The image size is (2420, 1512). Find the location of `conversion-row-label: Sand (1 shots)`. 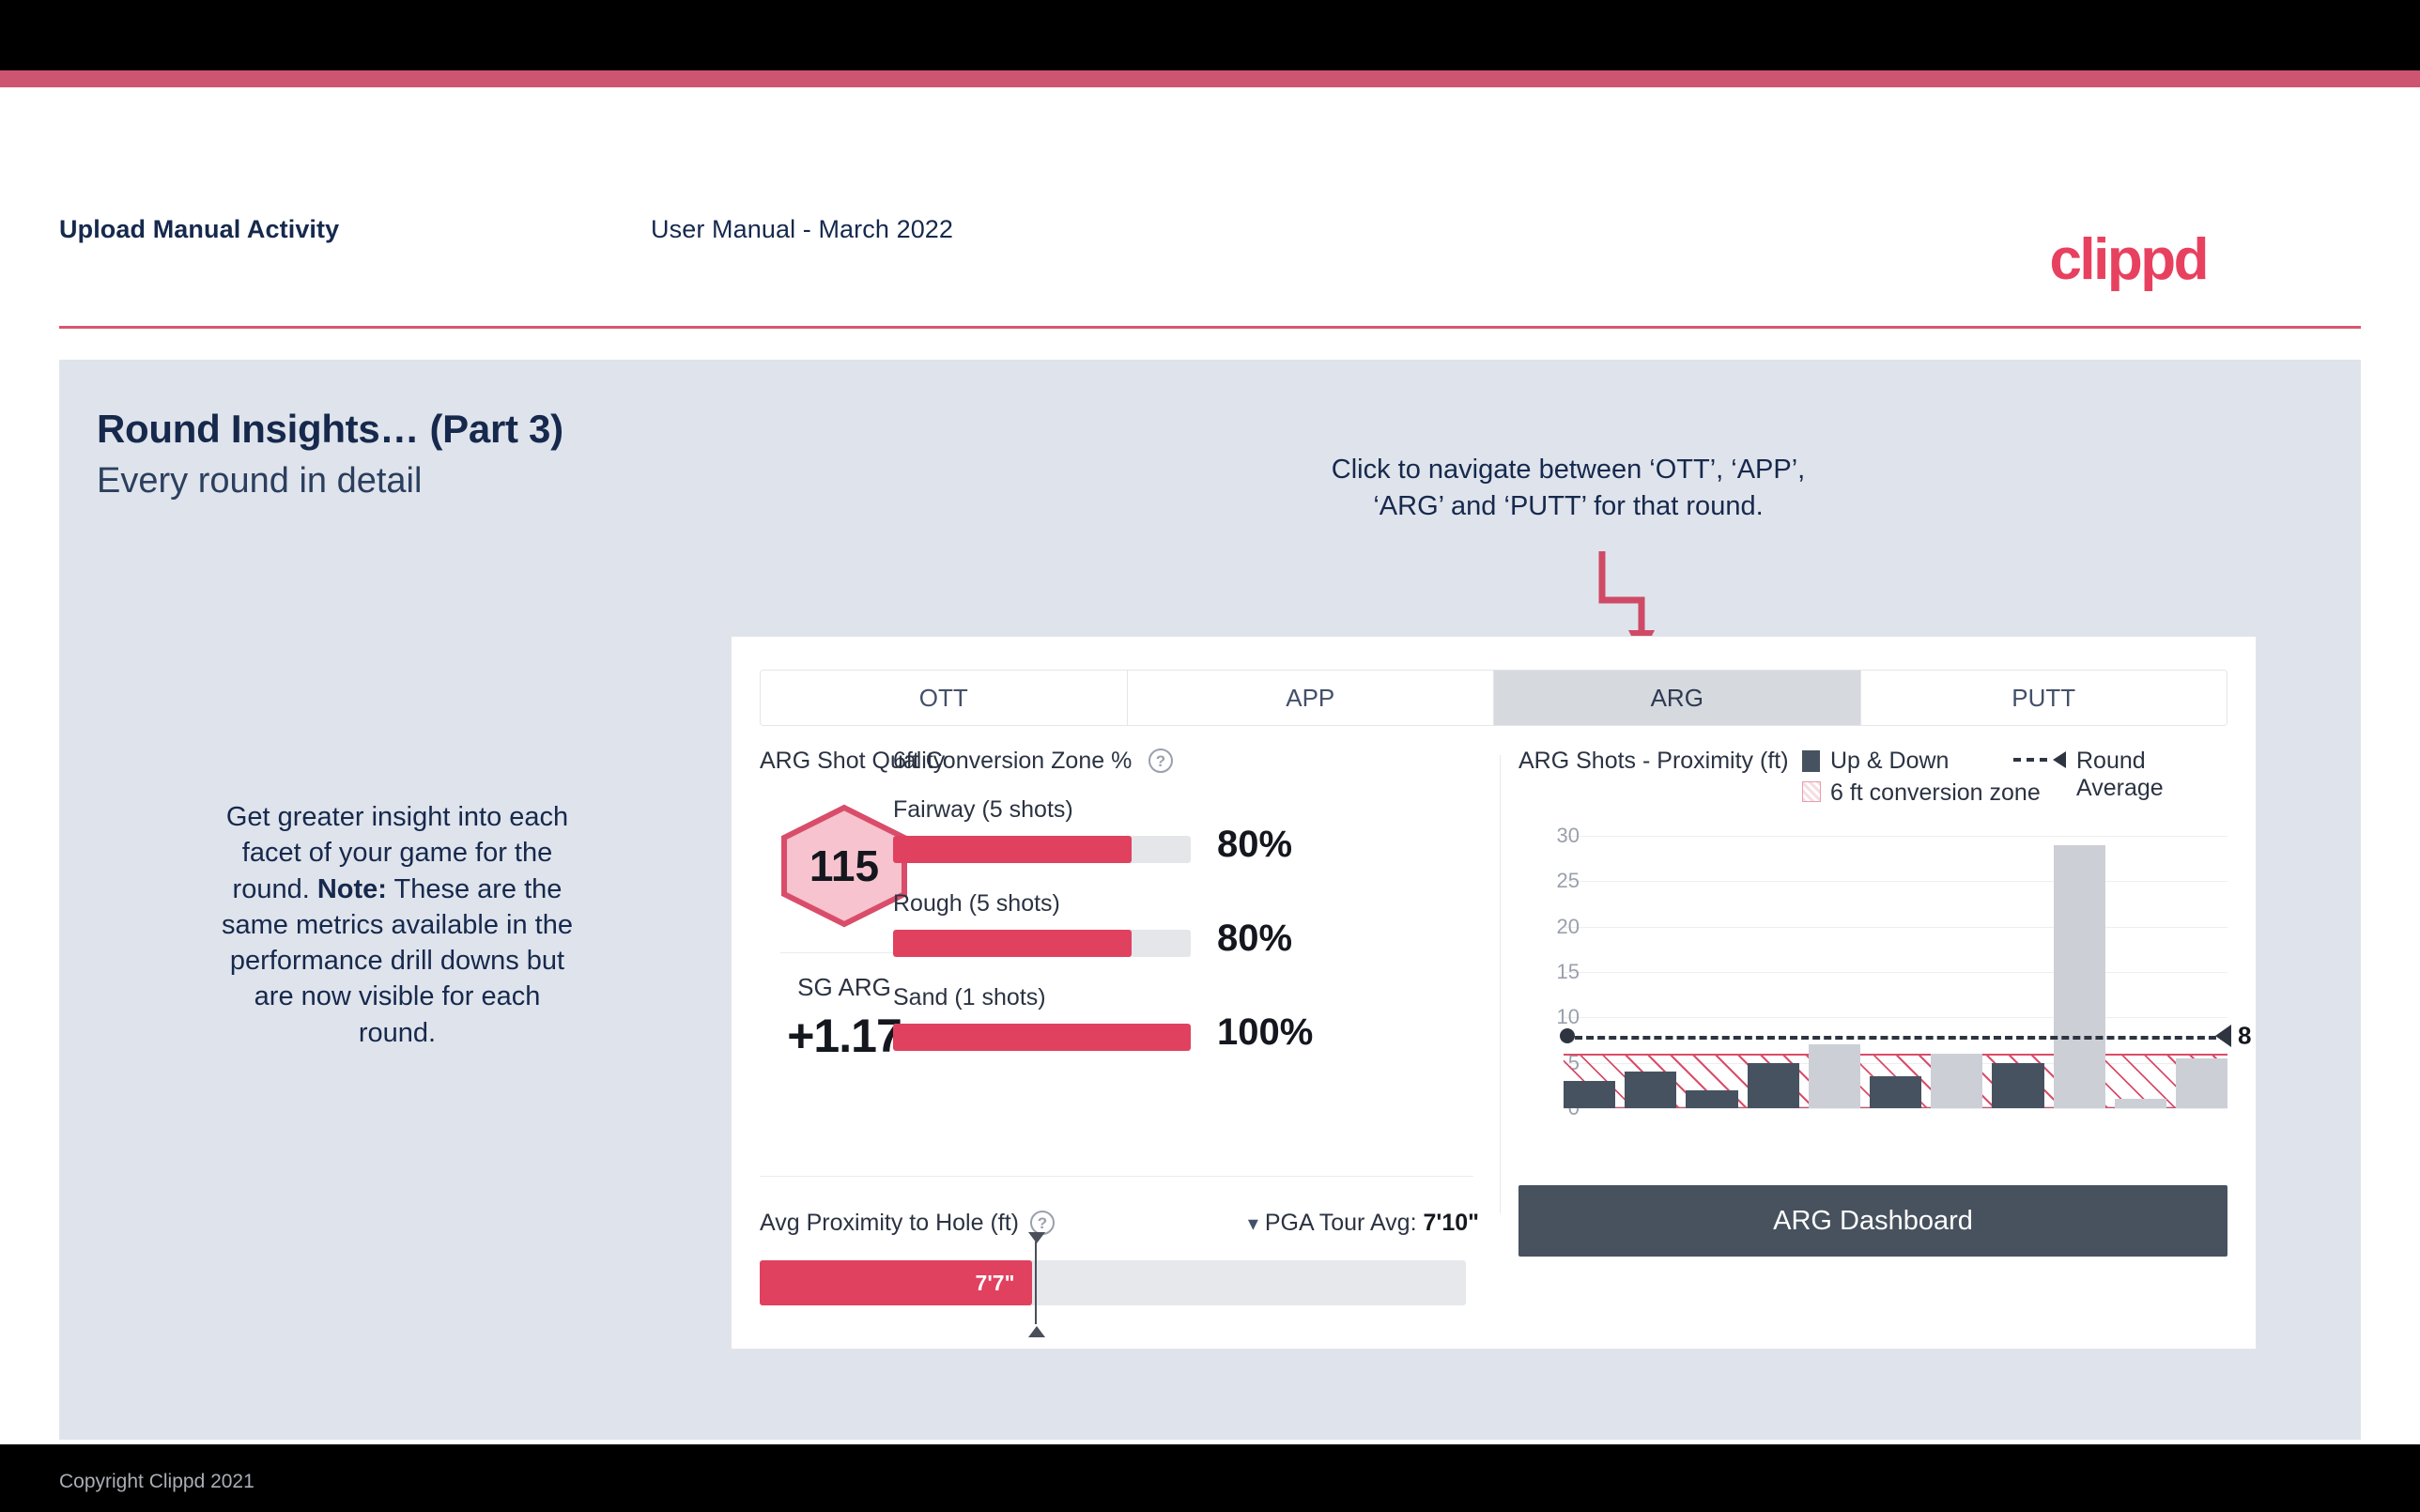

conversion-row-label: Sand (1 shots) is located at coordinates (969, 998).